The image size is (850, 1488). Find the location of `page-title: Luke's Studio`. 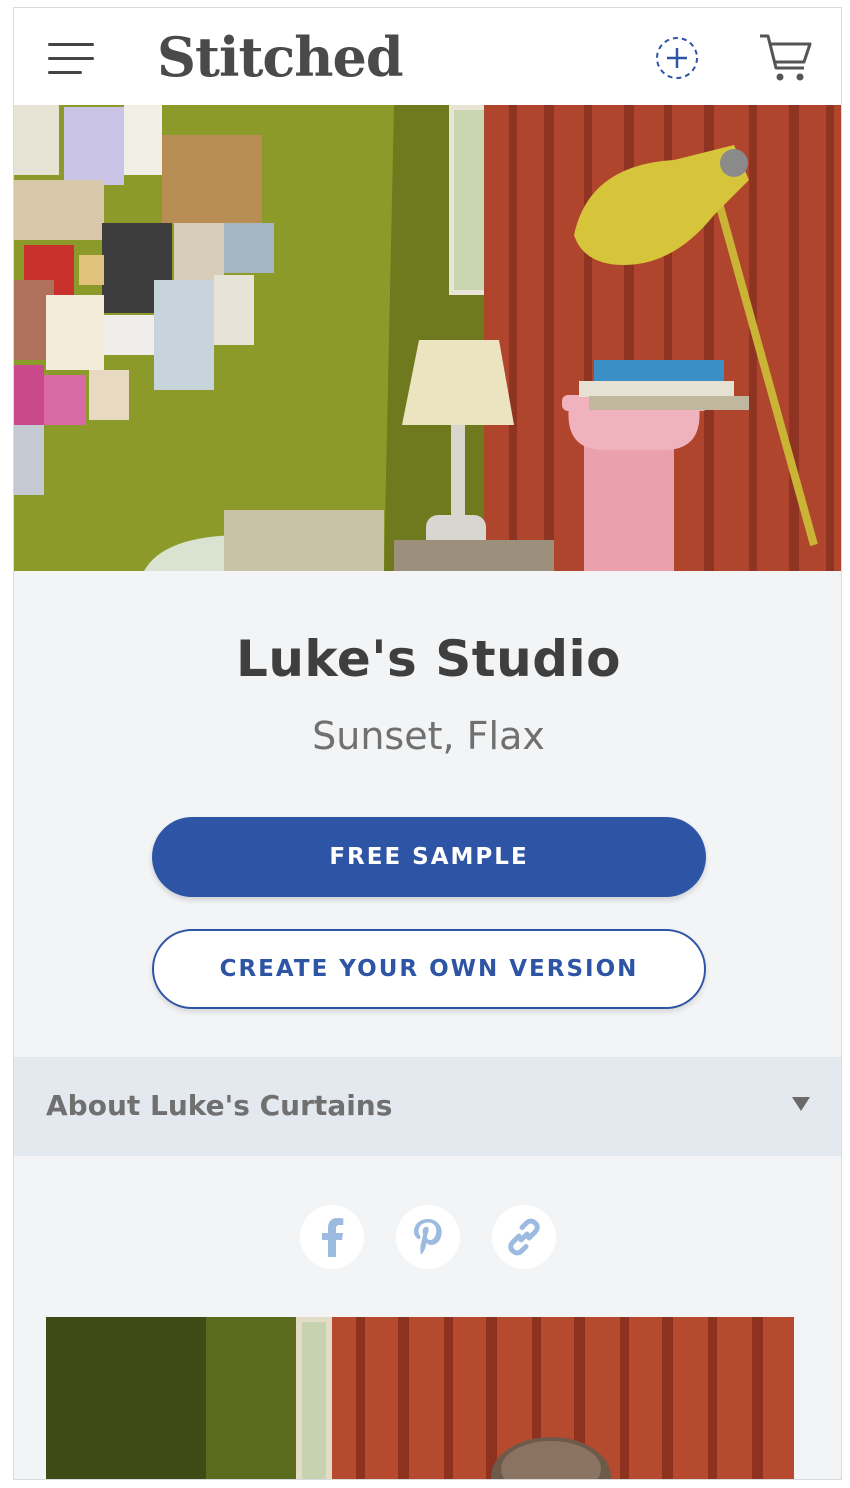

page-title: Luke's Studio is located at coordinates (428, 659).